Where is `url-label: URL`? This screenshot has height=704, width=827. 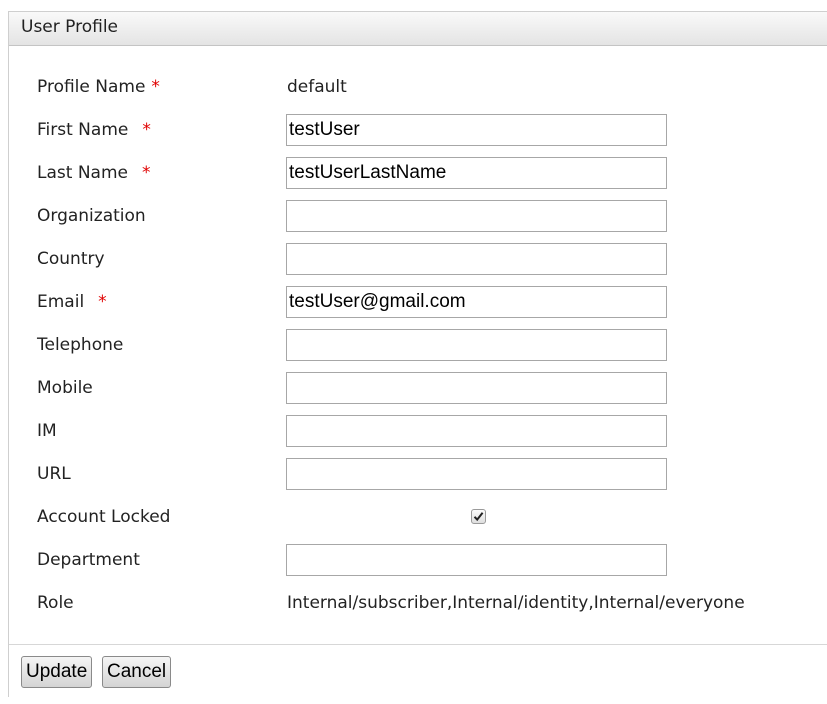
url-label: URL is located at coordinates (54, 474).